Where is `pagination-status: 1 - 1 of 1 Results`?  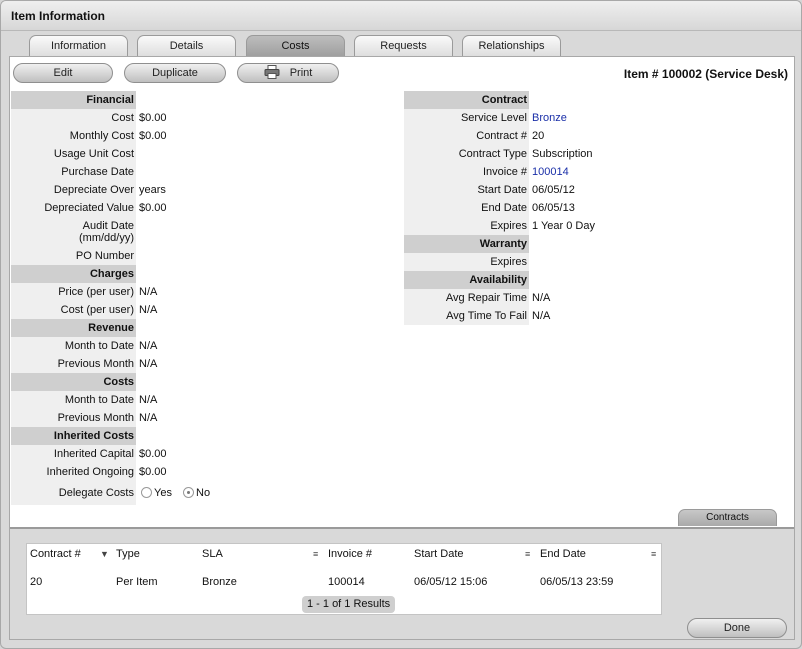 pagination-status: 1 - 1 of 1 Results is located at coordinates (349, 604).